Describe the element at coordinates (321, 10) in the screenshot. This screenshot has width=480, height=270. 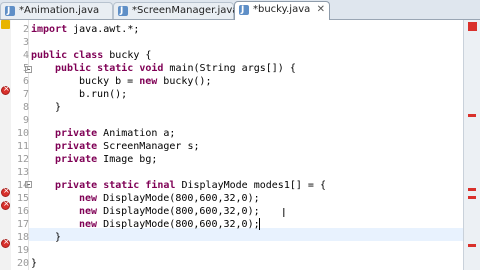
I see `close-tab-icon: ✕` at that location.